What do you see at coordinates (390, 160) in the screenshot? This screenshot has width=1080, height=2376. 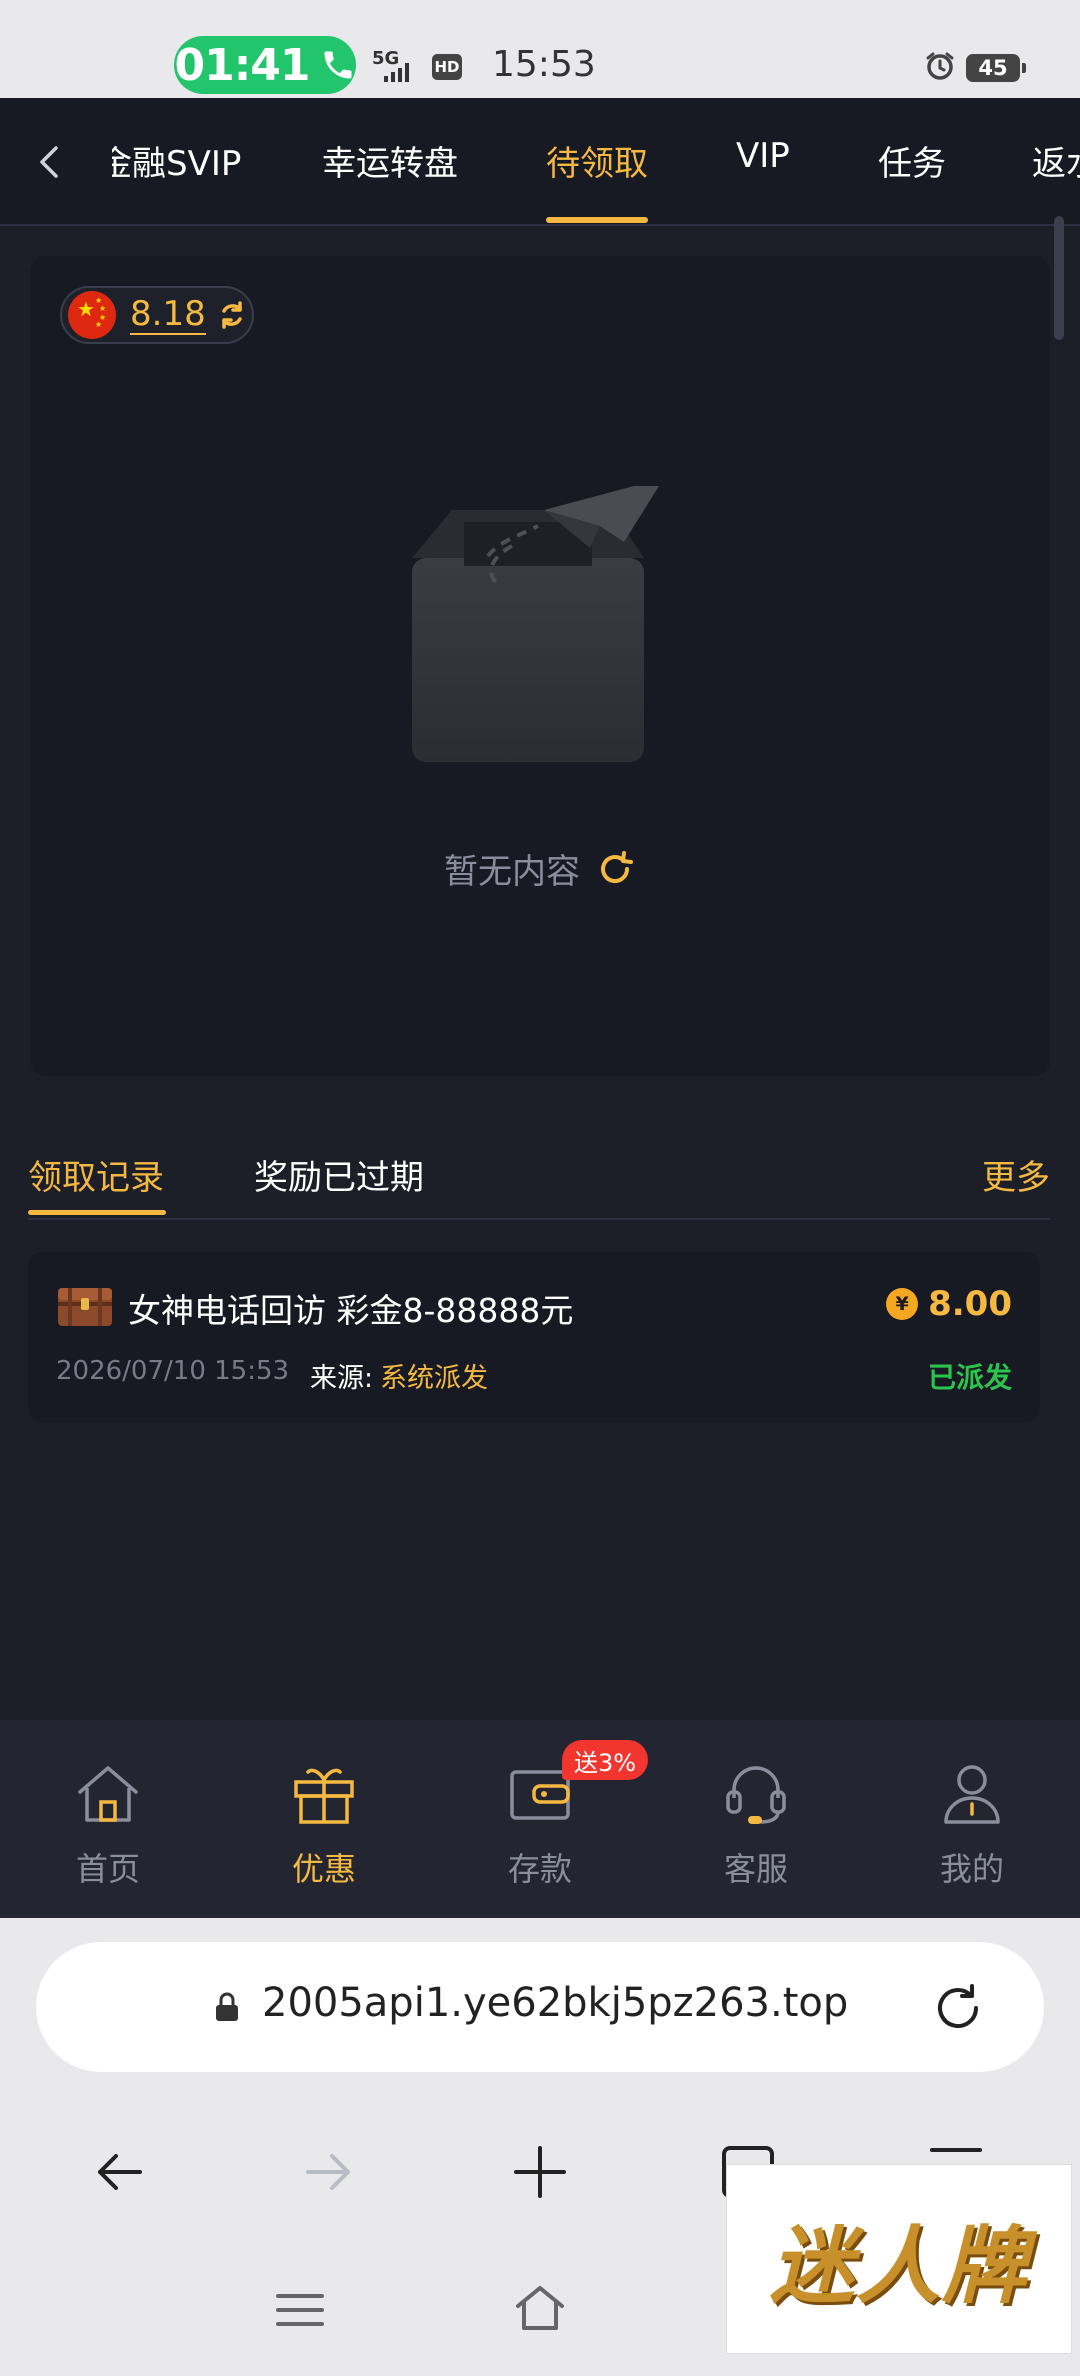 I see `tab-lucky-wheel: 幸运转盘` at bounding box center [390, 160].